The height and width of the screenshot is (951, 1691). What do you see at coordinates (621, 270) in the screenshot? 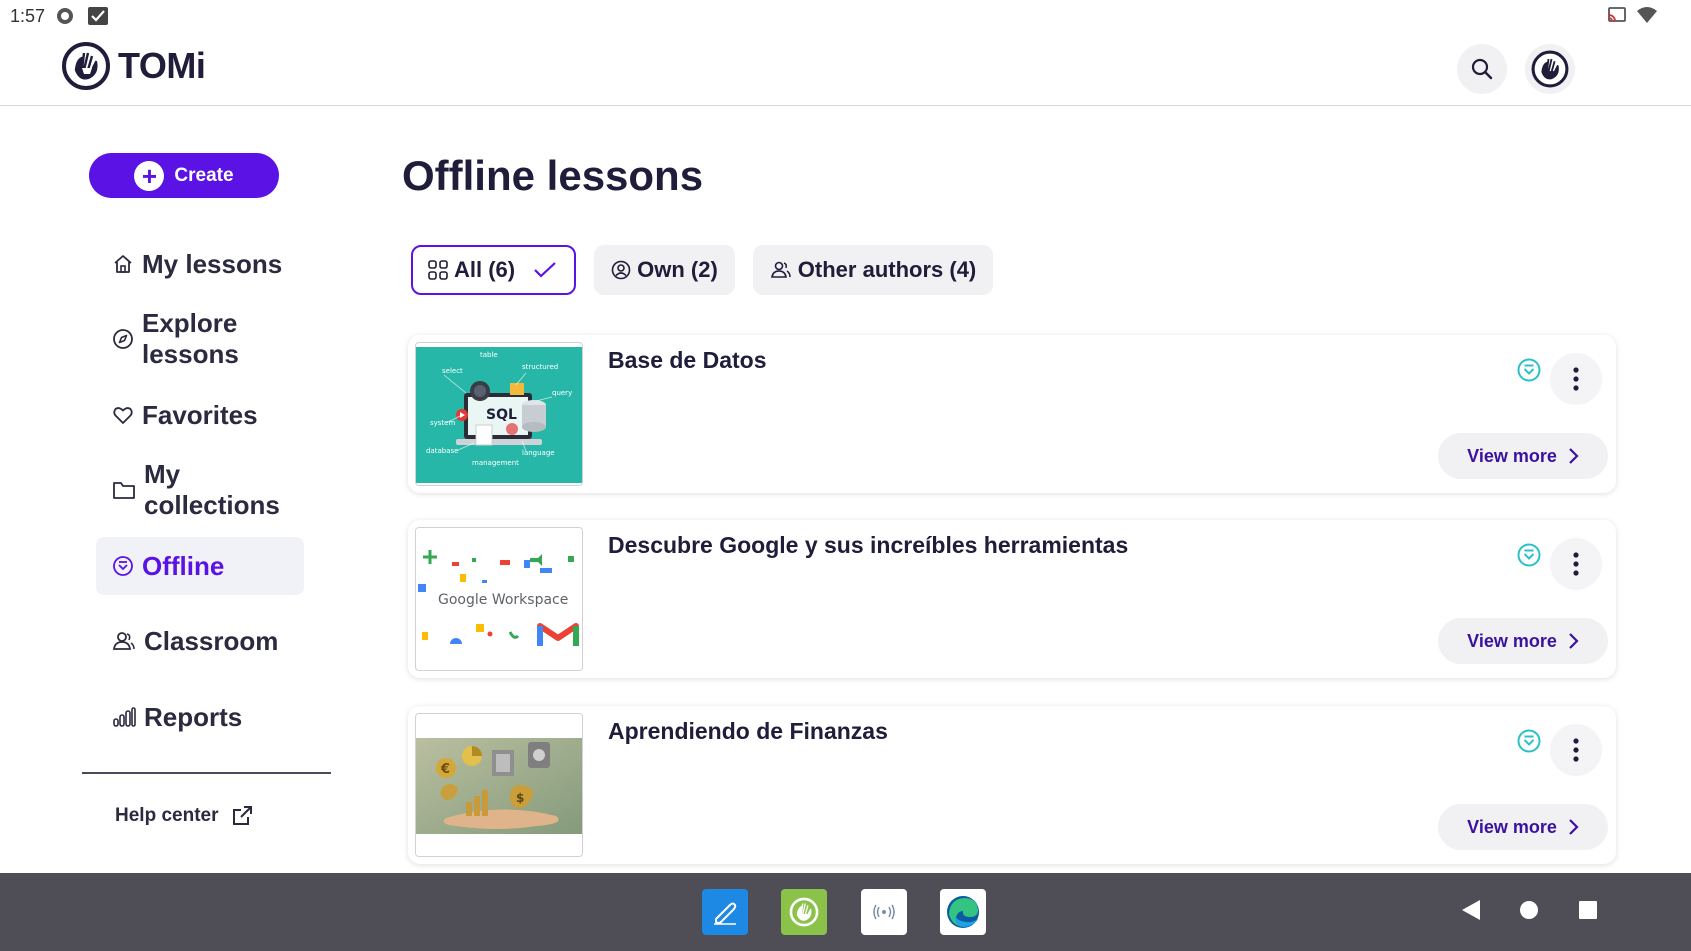
I see `user-circle-icon` at bounding box center [621, 270].